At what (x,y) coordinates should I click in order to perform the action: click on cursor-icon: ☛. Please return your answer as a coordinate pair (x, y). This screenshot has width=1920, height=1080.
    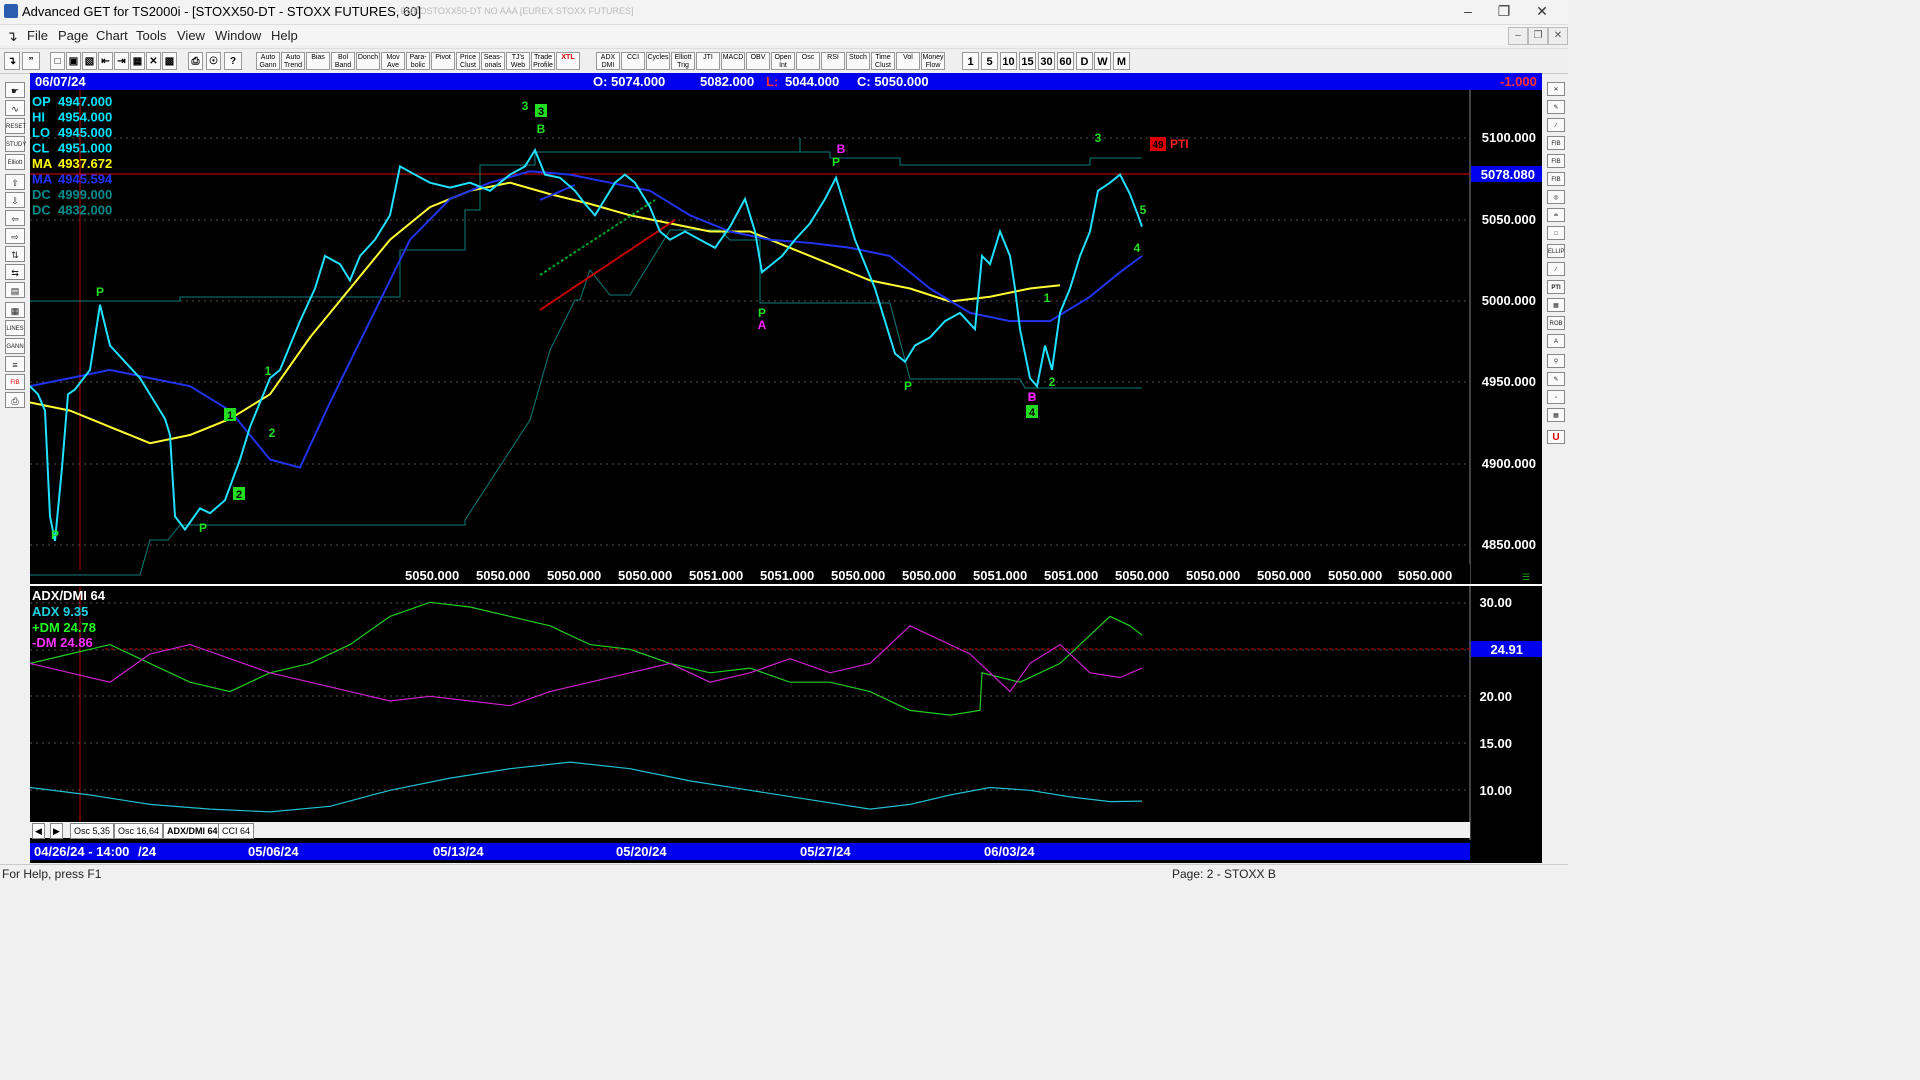
    Looking at the image, I should click on (15, 90).